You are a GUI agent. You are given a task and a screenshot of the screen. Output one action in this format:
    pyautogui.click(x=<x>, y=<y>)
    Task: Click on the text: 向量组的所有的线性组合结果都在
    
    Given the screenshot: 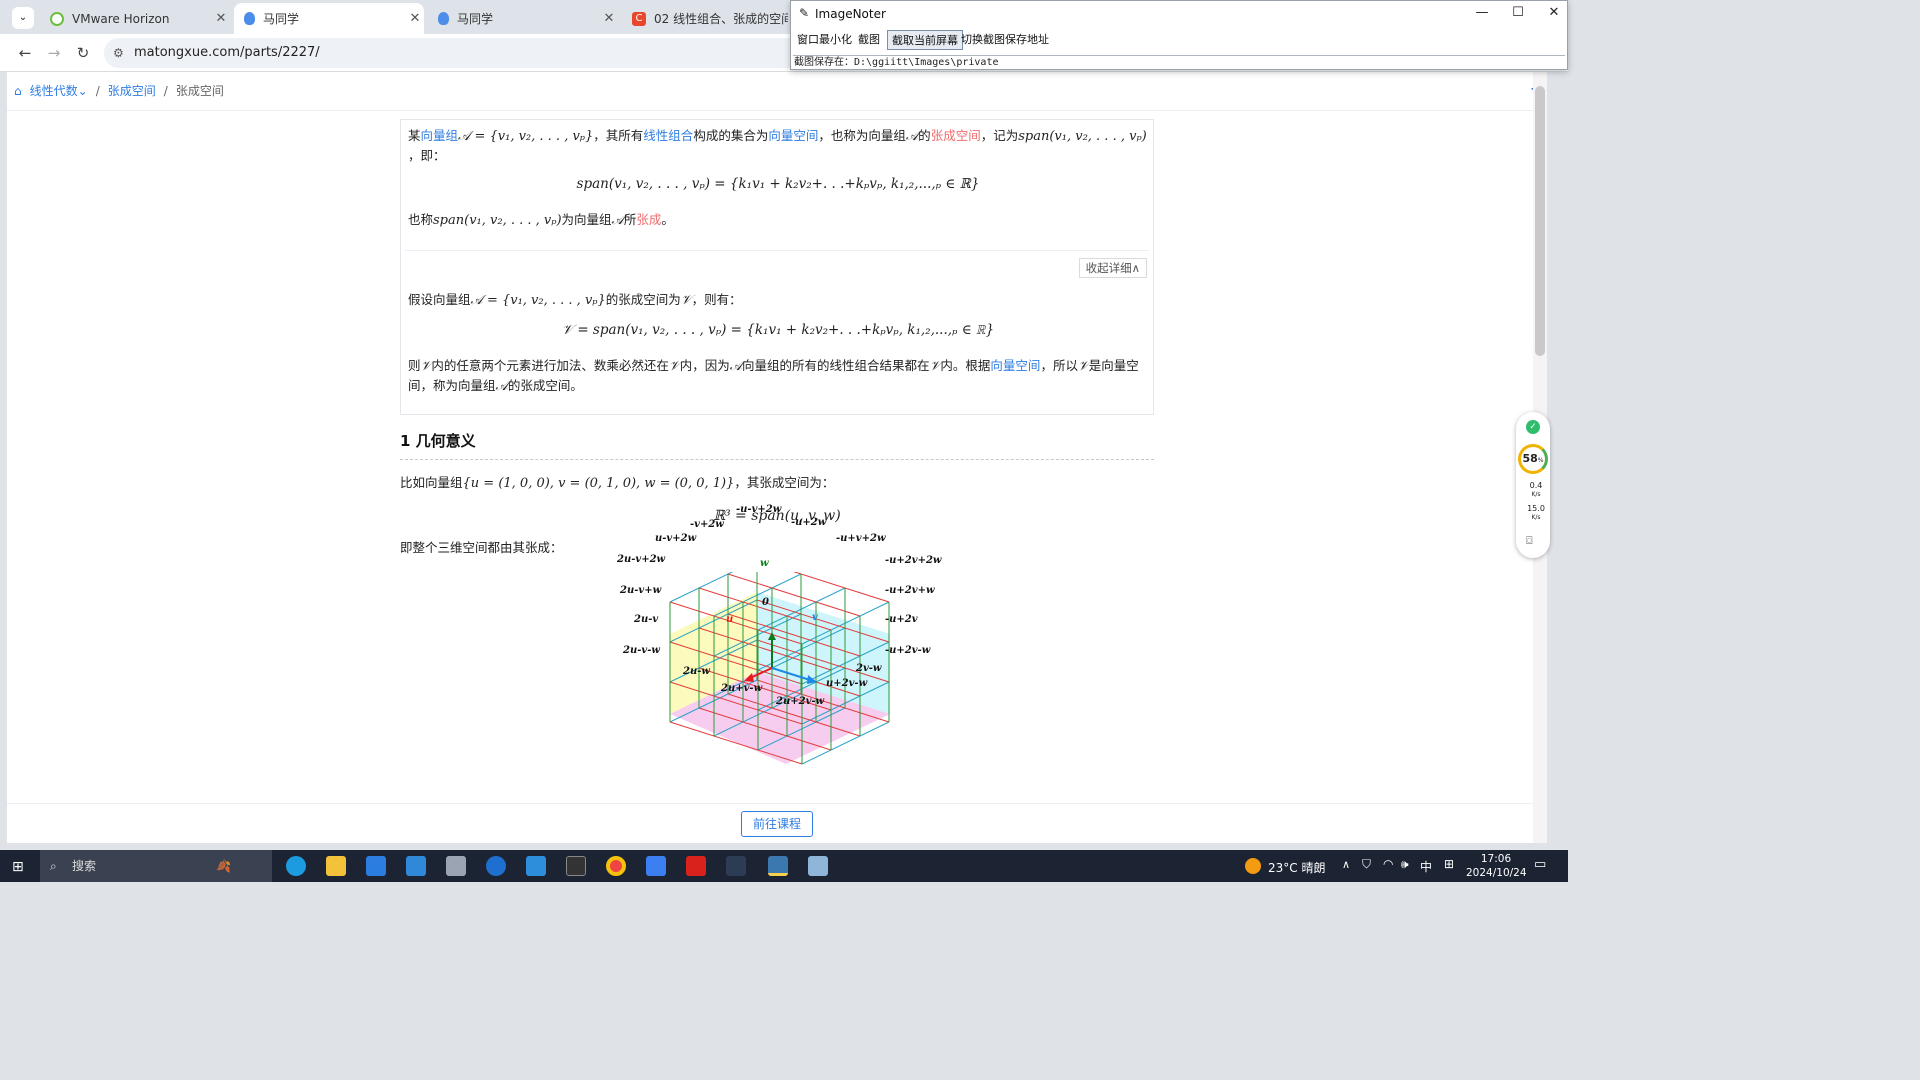 What is the action you would take?
    pyautogui.click(x=836, y=365)
    